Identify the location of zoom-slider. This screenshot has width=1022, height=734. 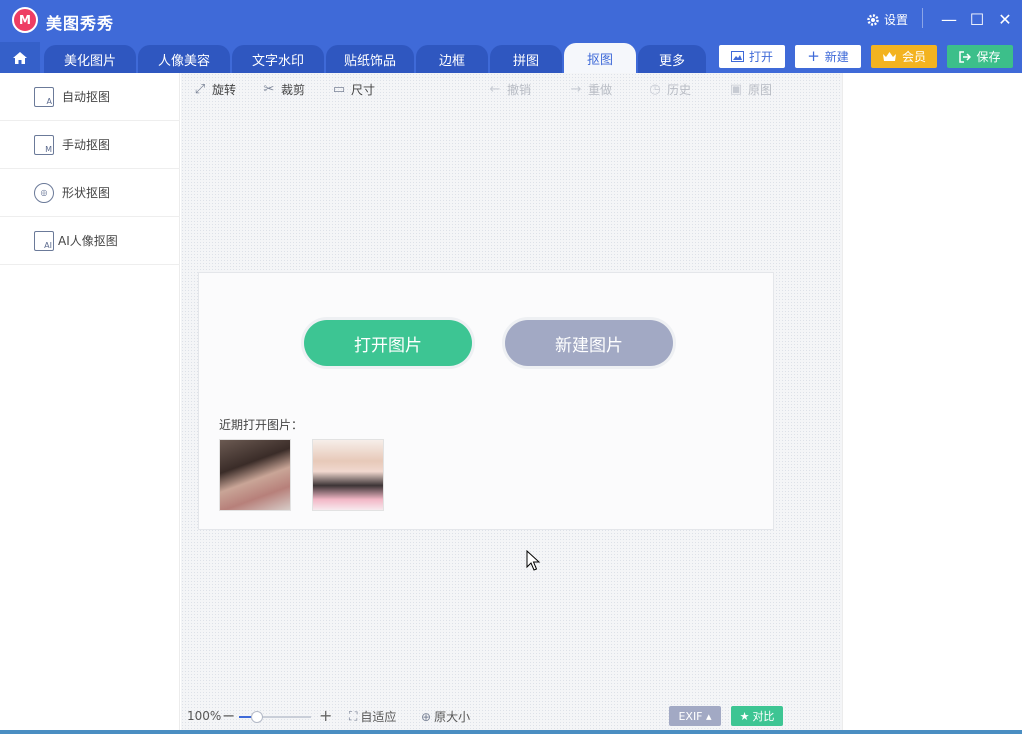
(275, 717).